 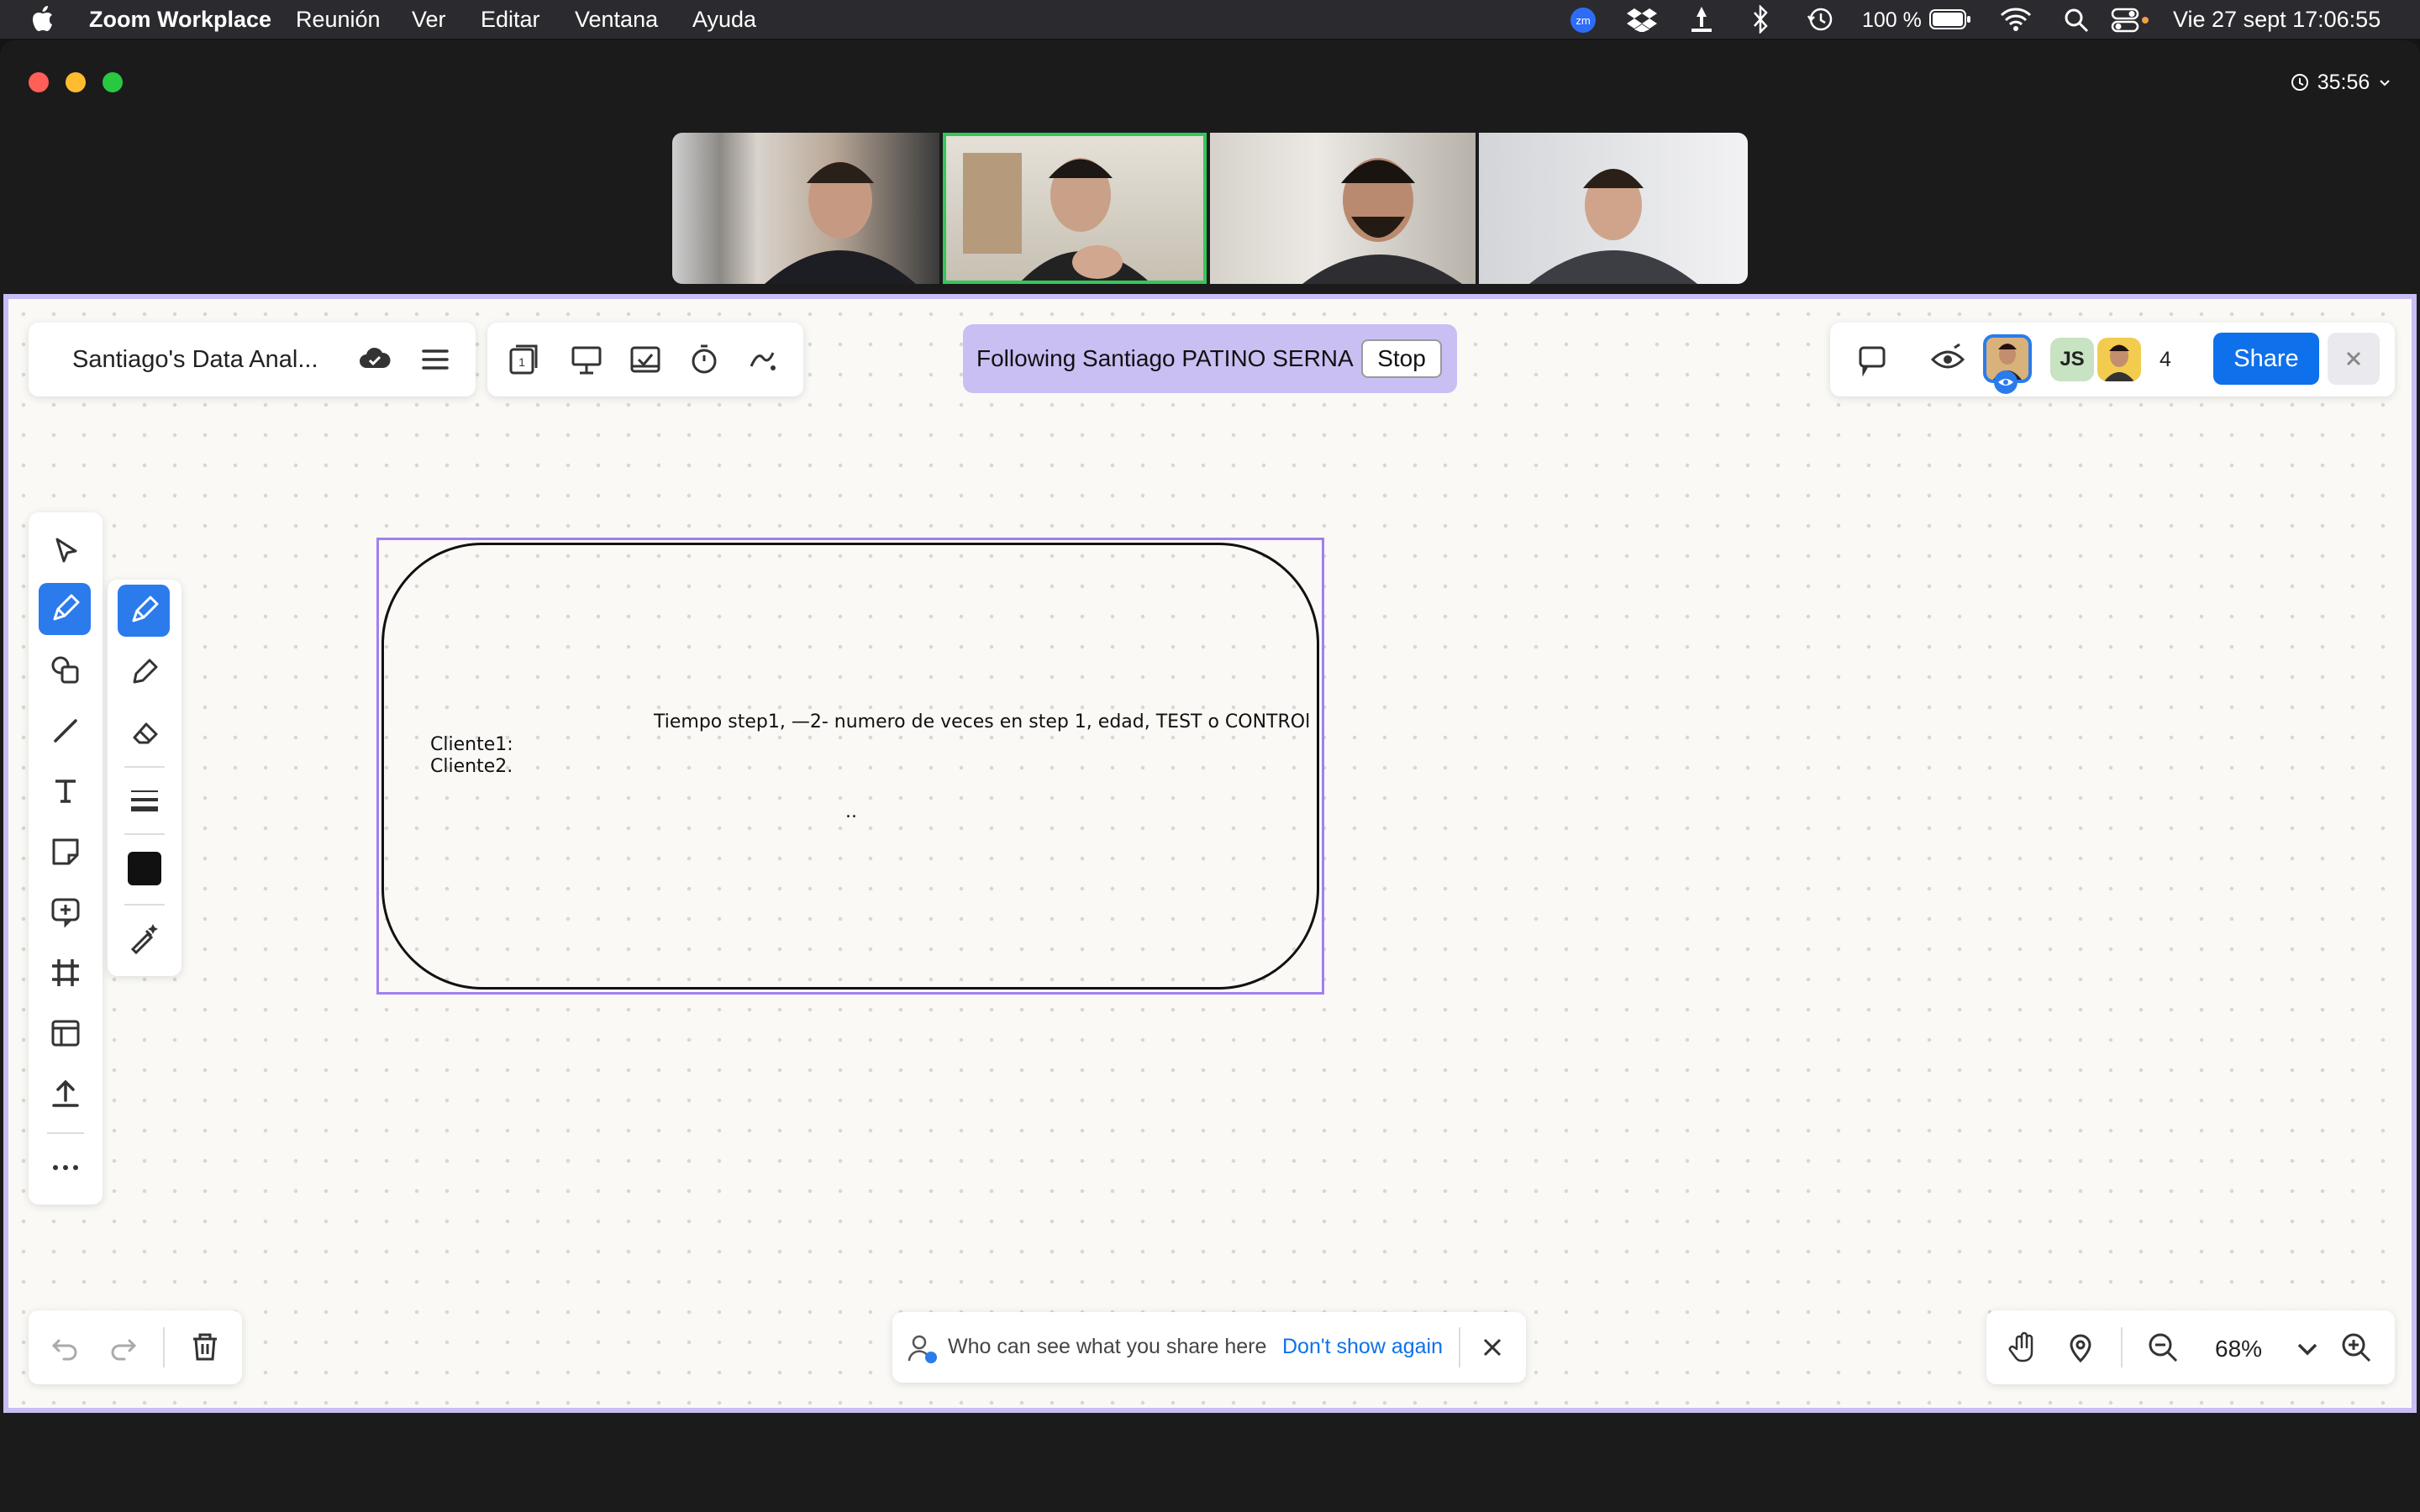 What do you see at coordinates (206, 1347) in the screenshot?
I see `trash-icon` at bounding box center [206, 1347].